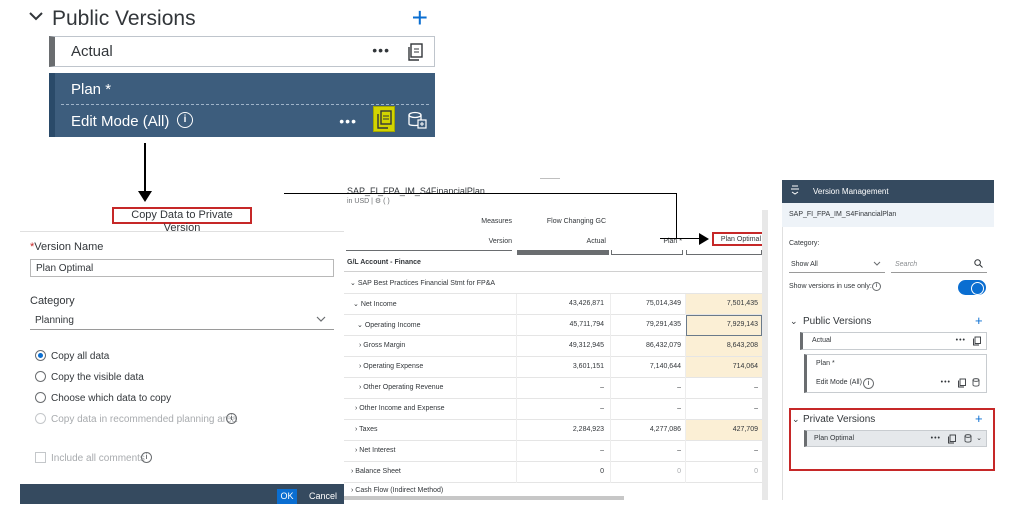 Image resolution: width=1024 pixels, height=531 pixels. Describe the element at coordinates (40, 397) in the screenshot. I see `radio-choose-data` at that location.